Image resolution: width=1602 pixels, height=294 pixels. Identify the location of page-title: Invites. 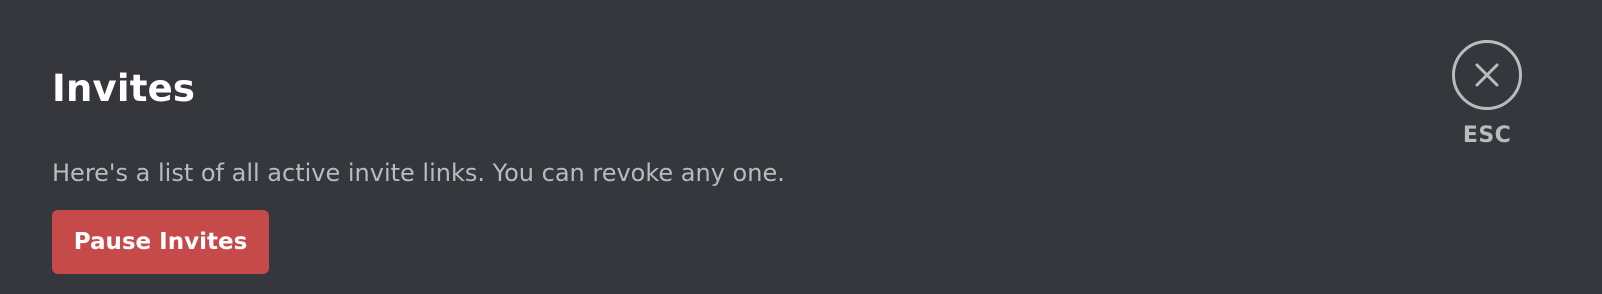
(124, 88).